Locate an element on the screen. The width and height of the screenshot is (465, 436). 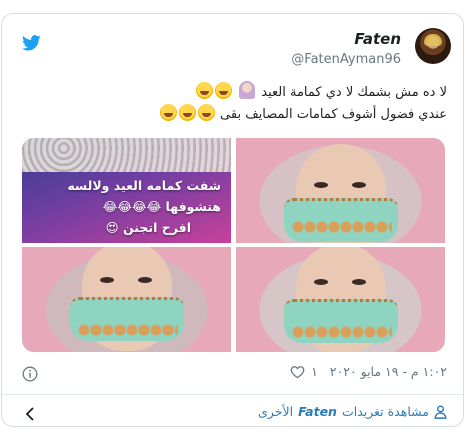
more-tweets-prefix: مشاهدة تغريدات is located at coordinates (385, 411).